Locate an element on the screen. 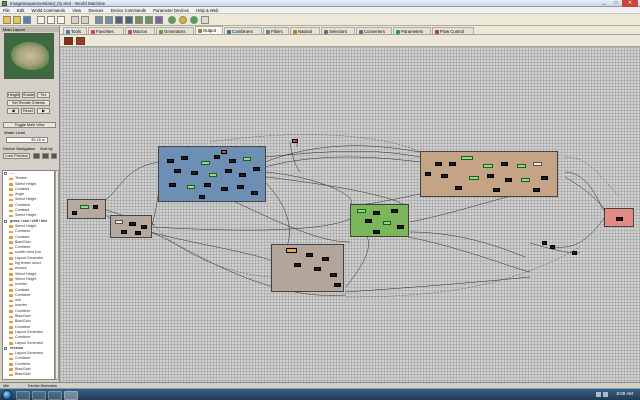 This screenshot has height=400, width=640. set-render-extents-button: Set Render Extents is located at coordinates (28, 103).